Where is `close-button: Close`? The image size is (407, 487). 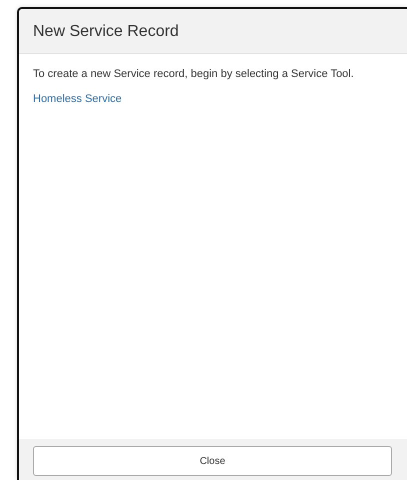 close-button: Close is located at coordinates (212, 461).